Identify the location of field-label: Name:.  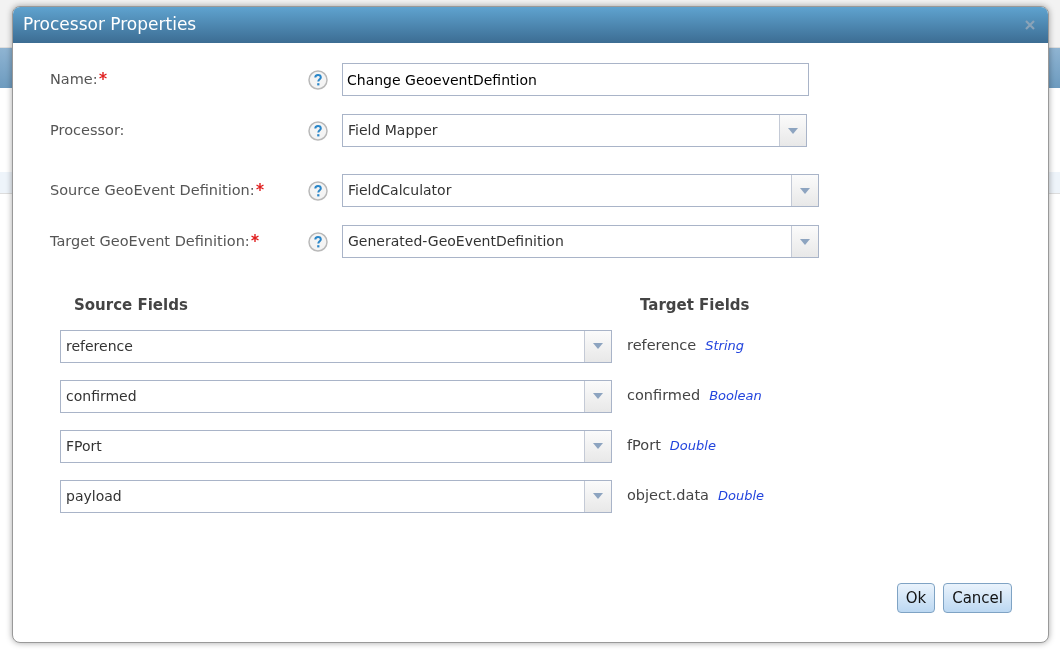
(74, 79).